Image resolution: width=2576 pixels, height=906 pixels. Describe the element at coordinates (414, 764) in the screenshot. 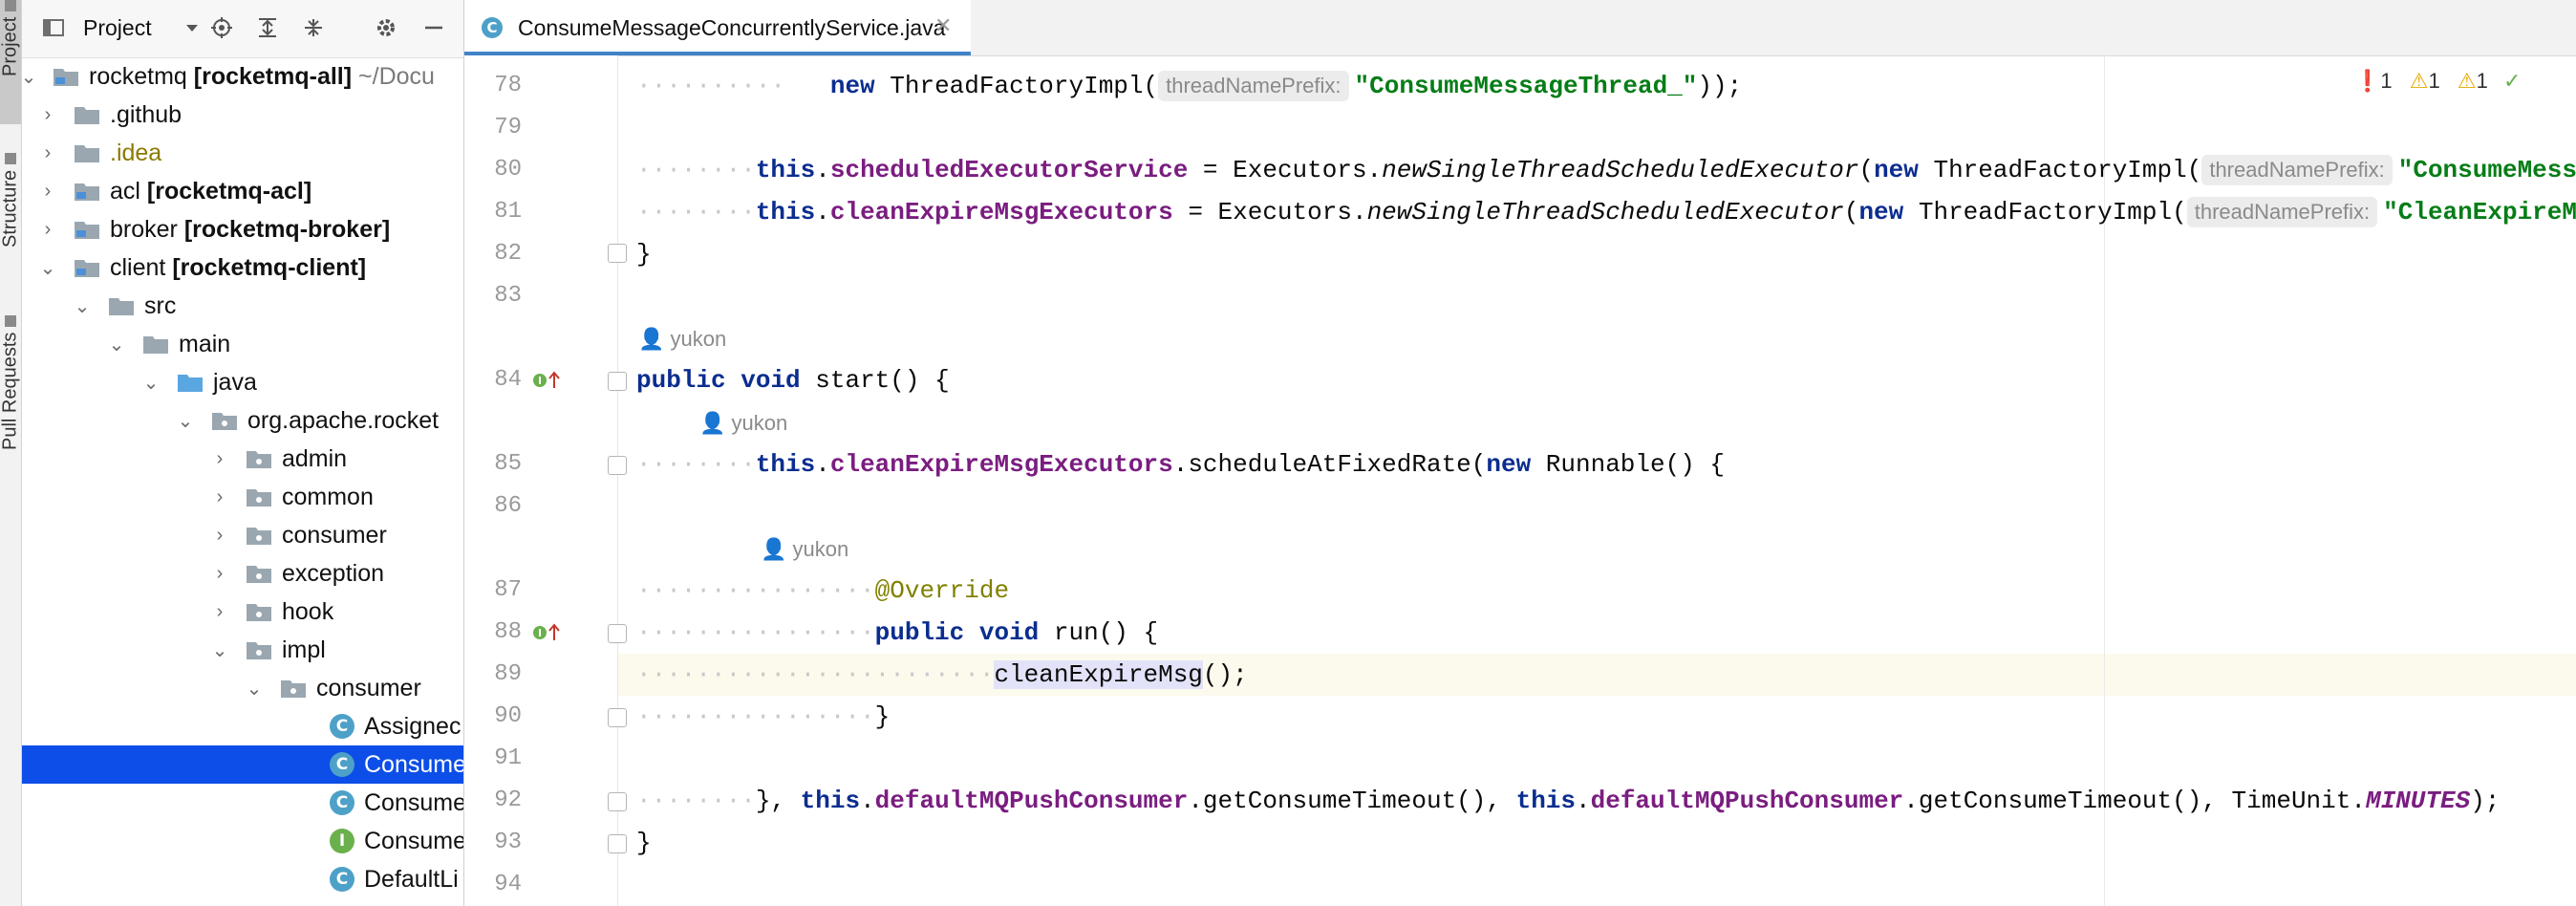

I see `tree-label-class-2: Consume` at that location.